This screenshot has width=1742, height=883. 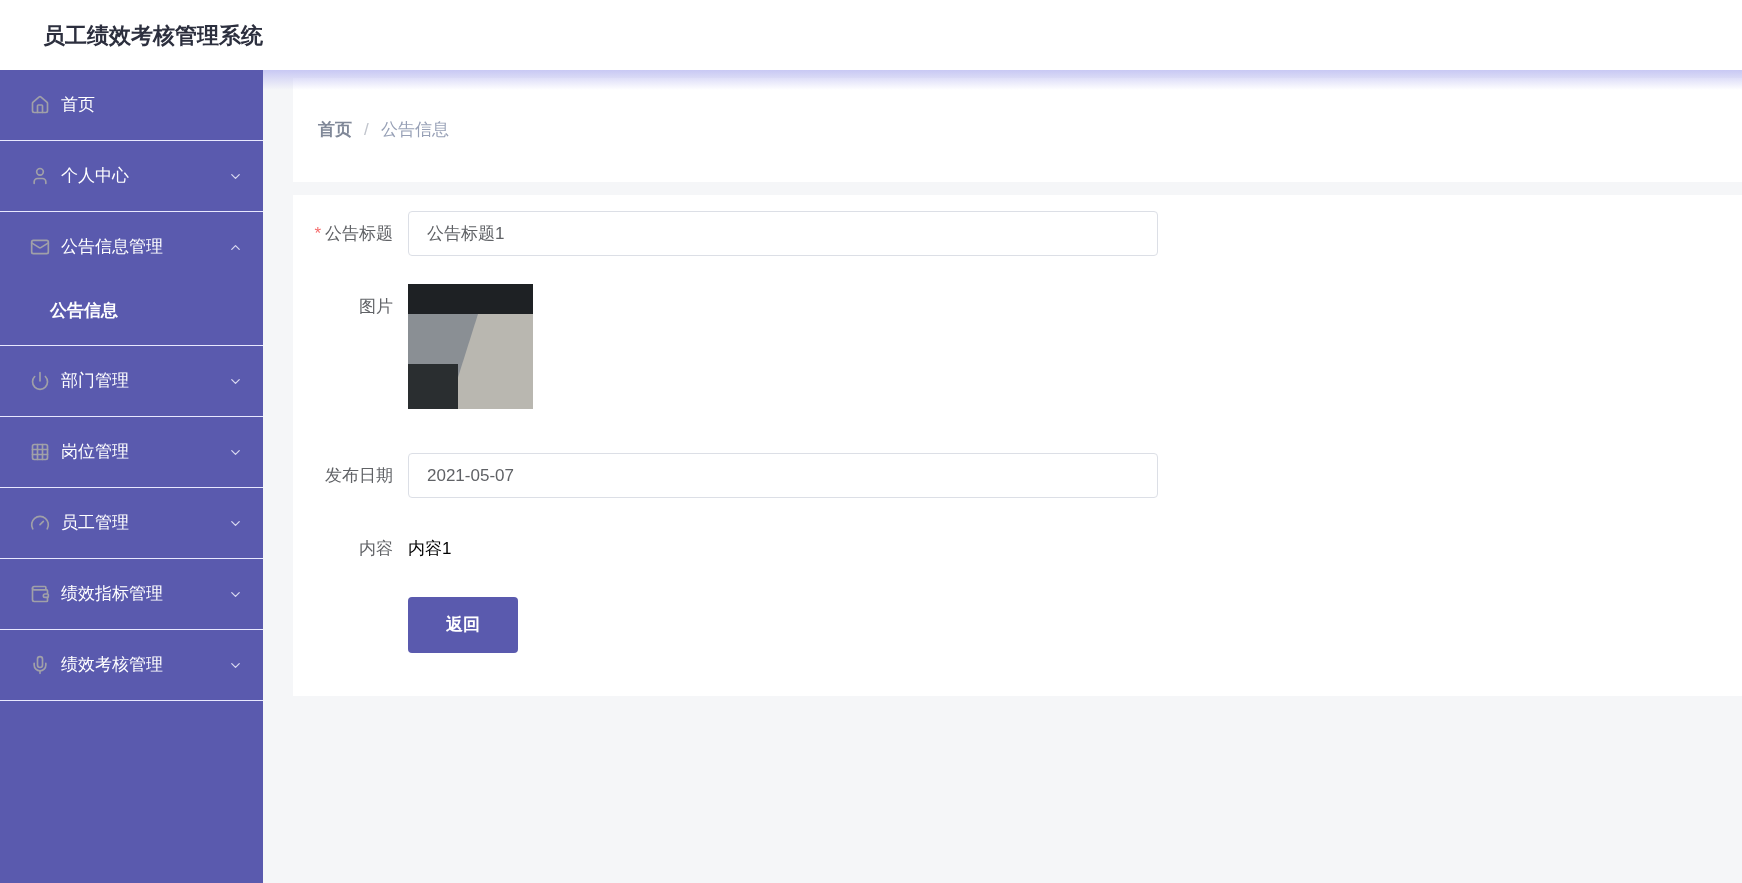 What do you see at coordinates (131, 523) in the screenshot?
I see `menu-item: 员工管理` at bounding box center [131, 523].